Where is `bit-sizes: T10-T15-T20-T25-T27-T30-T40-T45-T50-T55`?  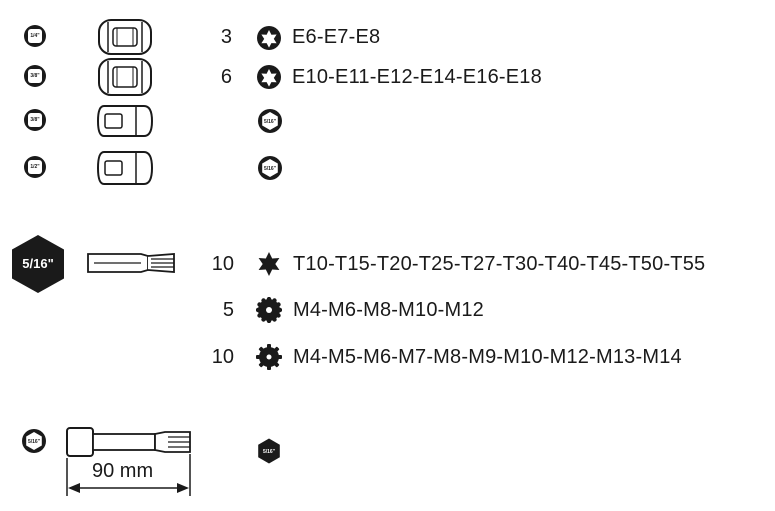
bit-sizes: T10-T15-T20-T25-T27-T30-T40-T45-T50-T55 is located at coordinates (499, 264).